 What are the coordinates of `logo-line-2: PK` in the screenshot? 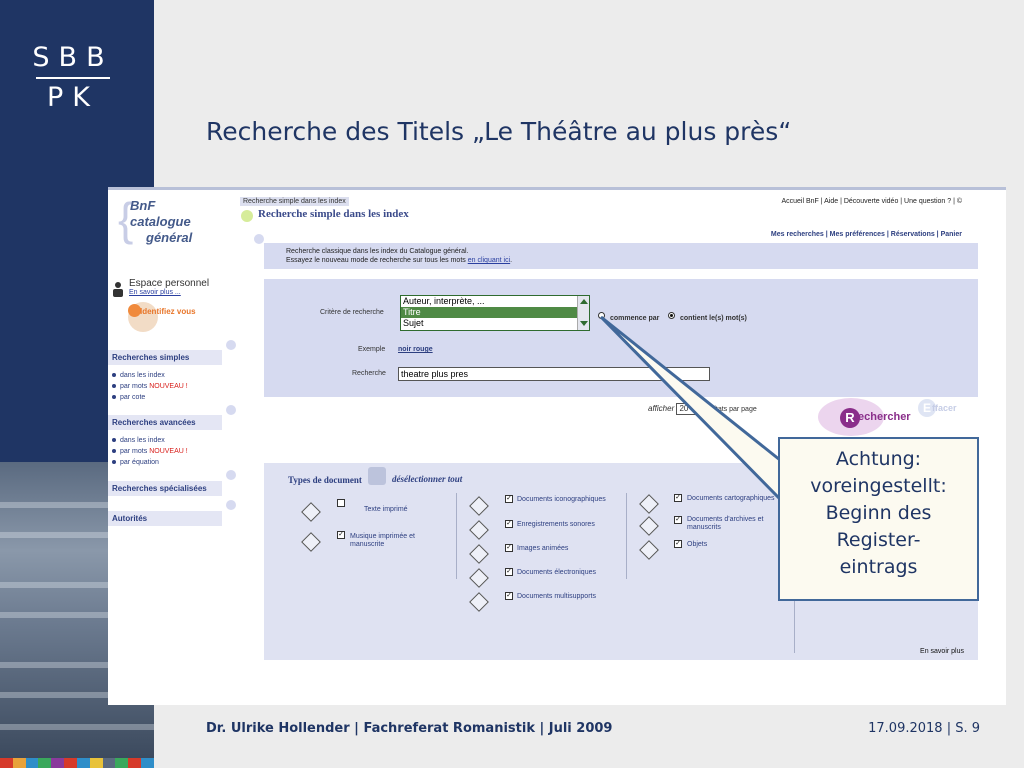 It's located at (73, 97).